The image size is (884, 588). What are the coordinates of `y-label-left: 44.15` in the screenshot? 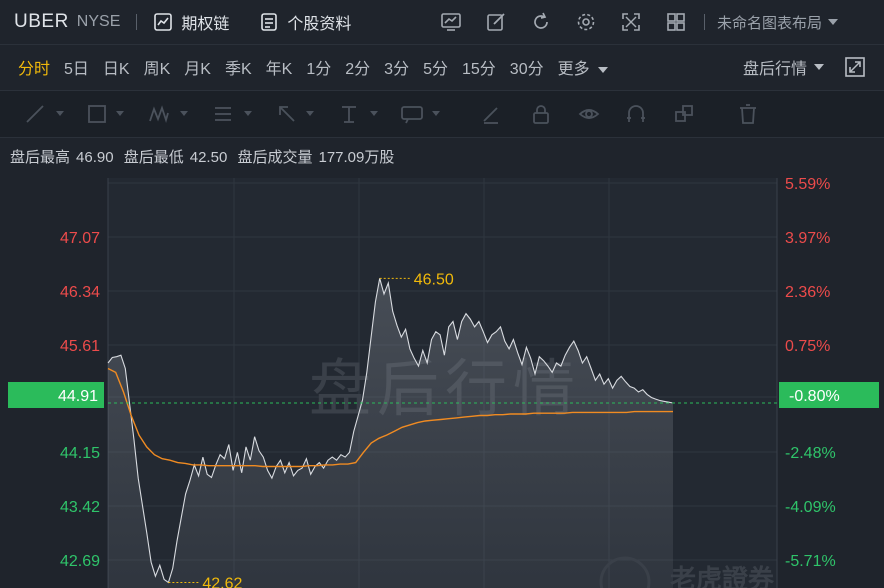 It's located at (80, 453).